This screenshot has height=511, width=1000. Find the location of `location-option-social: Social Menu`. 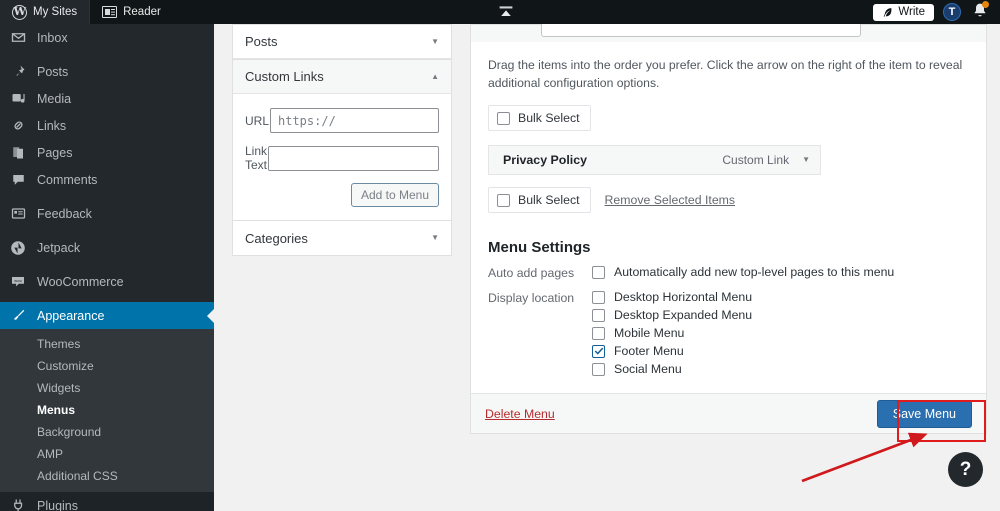

location-option-social: Social Menu is located at coordinates (672, 369).